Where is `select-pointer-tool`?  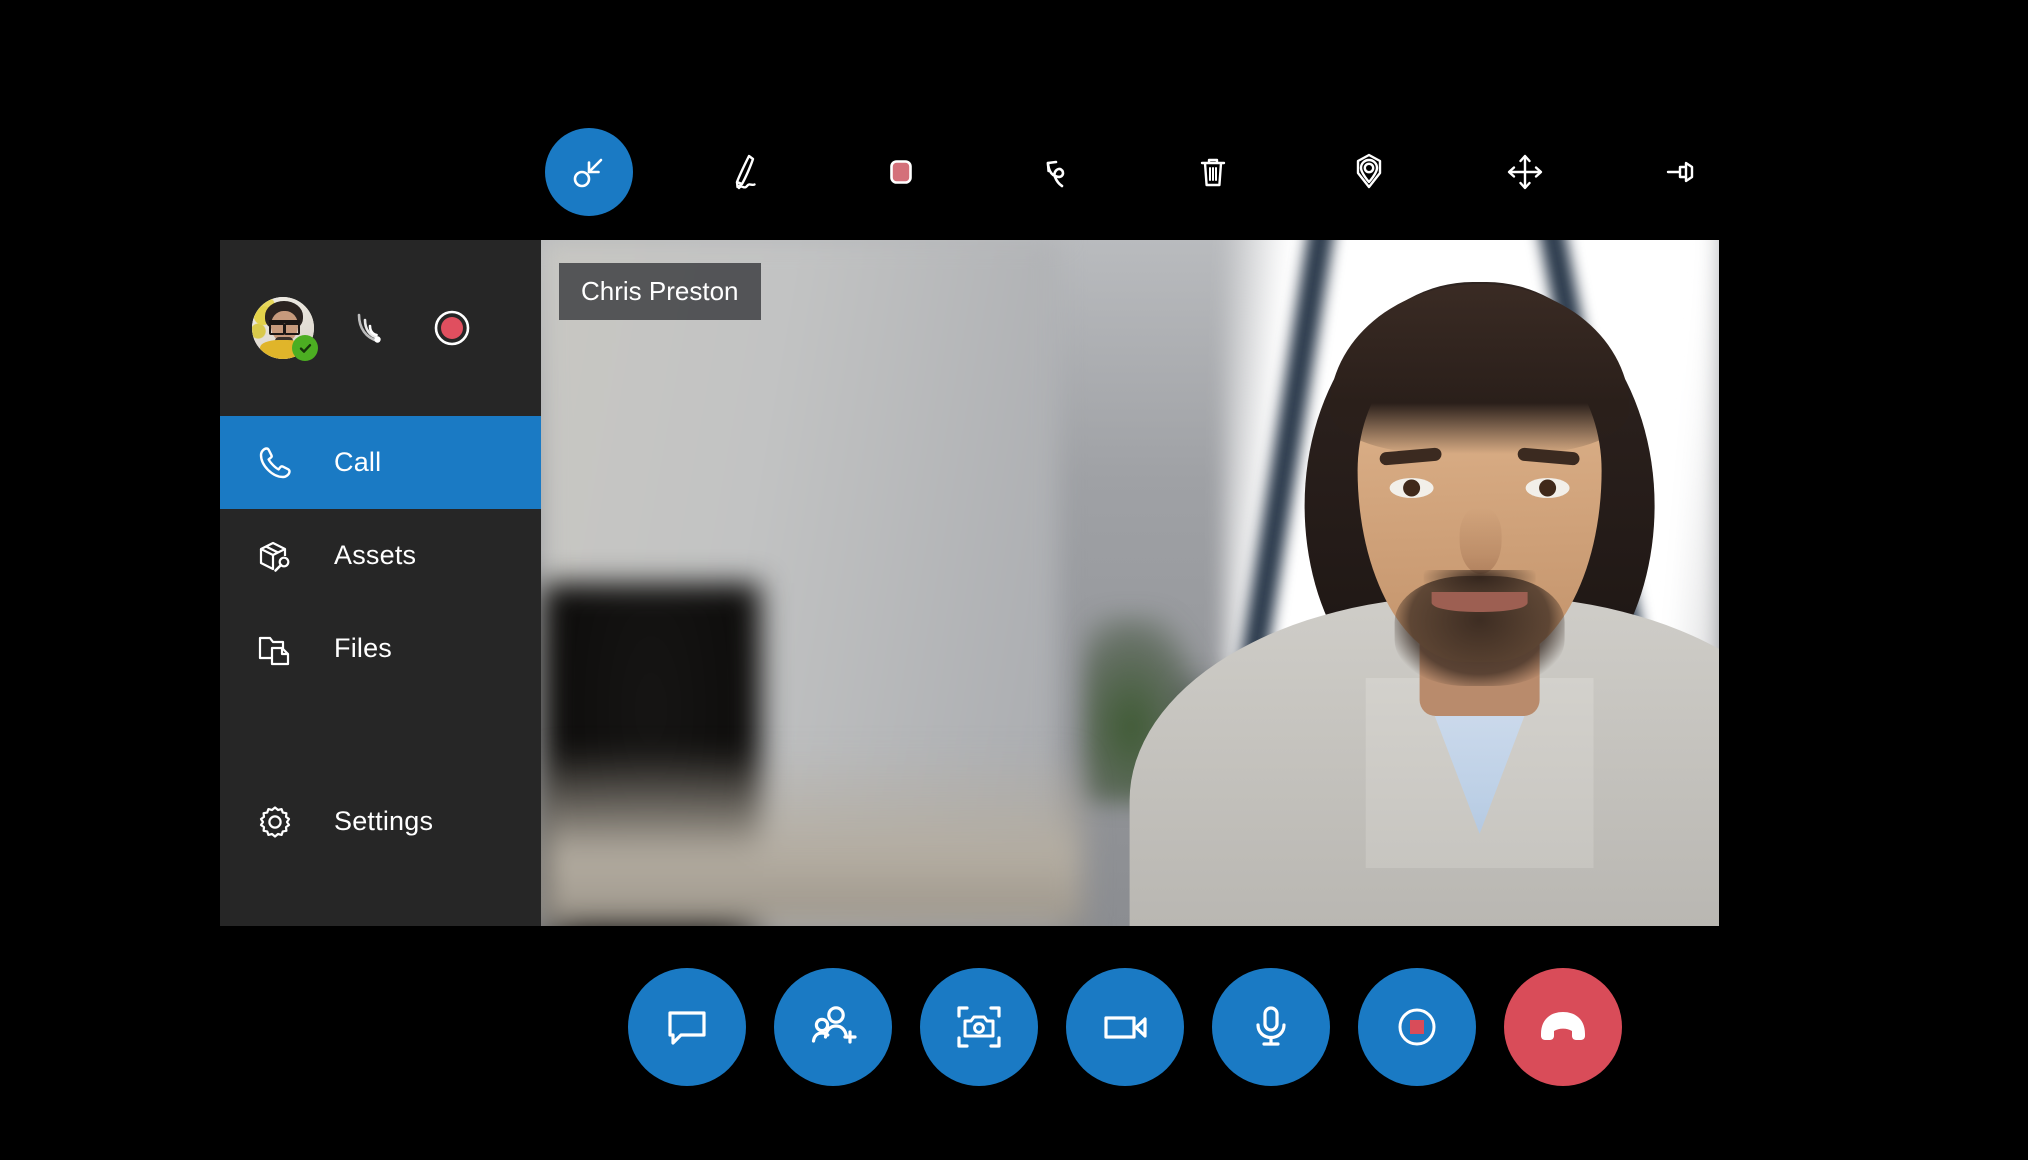 select-pointer-tool is located at coordinates (589, 172).